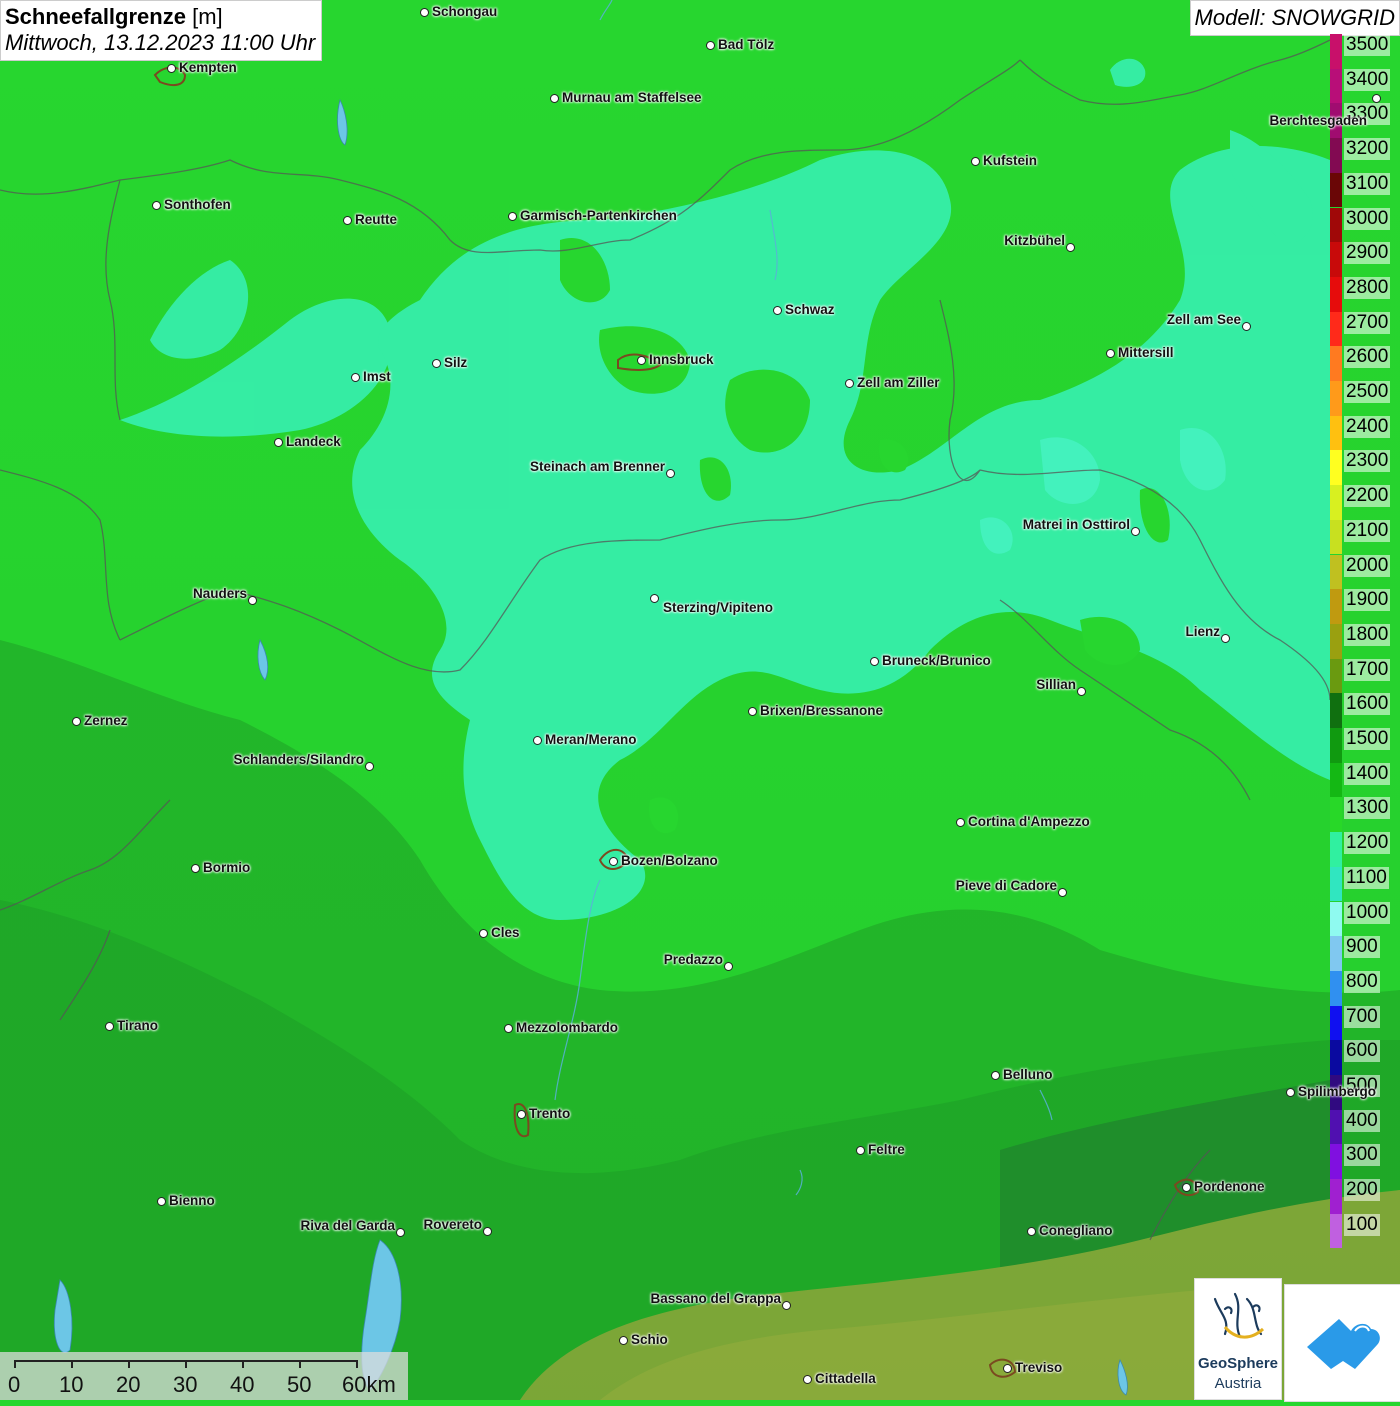 This screenshot has width=1400, height=1406. What do you see at coordinates (1238, 1339) in the screenshot?
I see `geosphere-logo: GeoSphere Austria` at bounding box center [1238, 1339].